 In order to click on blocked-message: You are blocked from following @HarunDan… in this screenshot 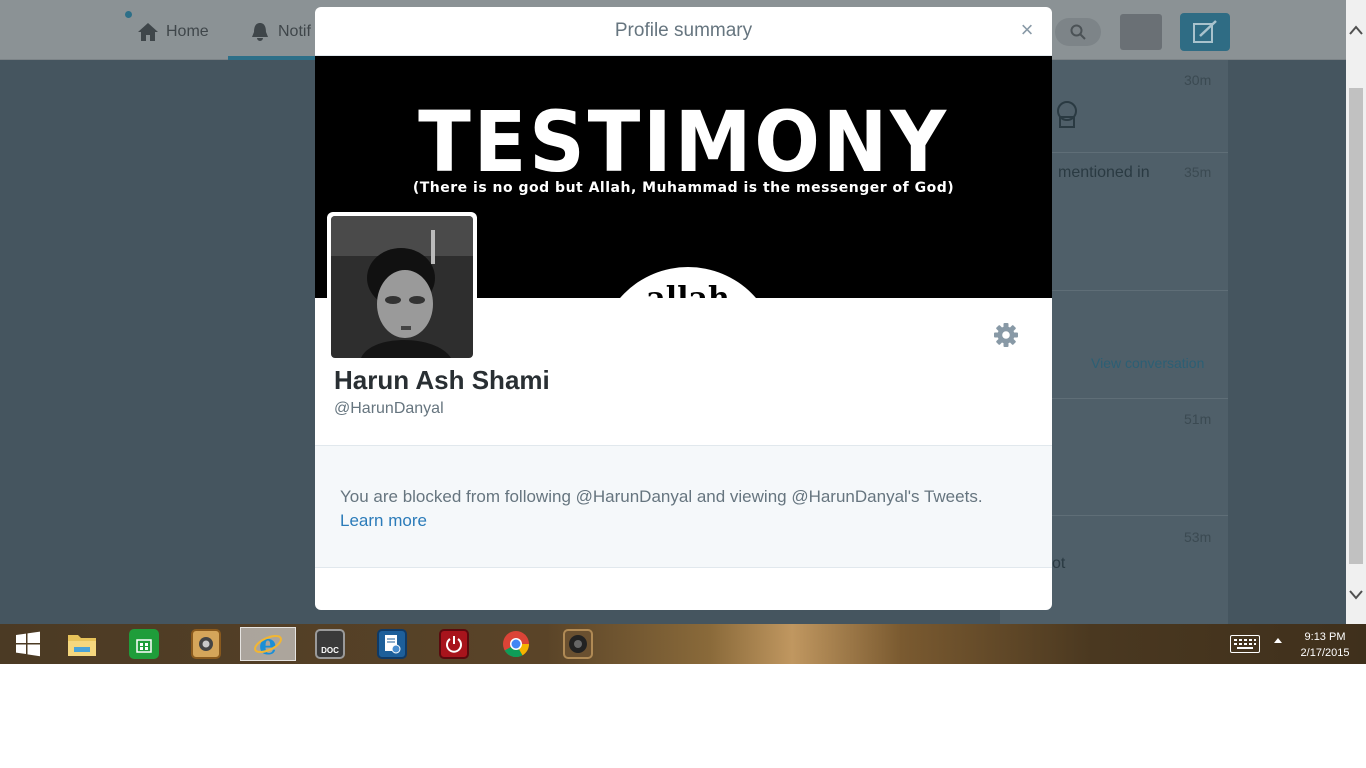, I will do `click(661, 496)`.